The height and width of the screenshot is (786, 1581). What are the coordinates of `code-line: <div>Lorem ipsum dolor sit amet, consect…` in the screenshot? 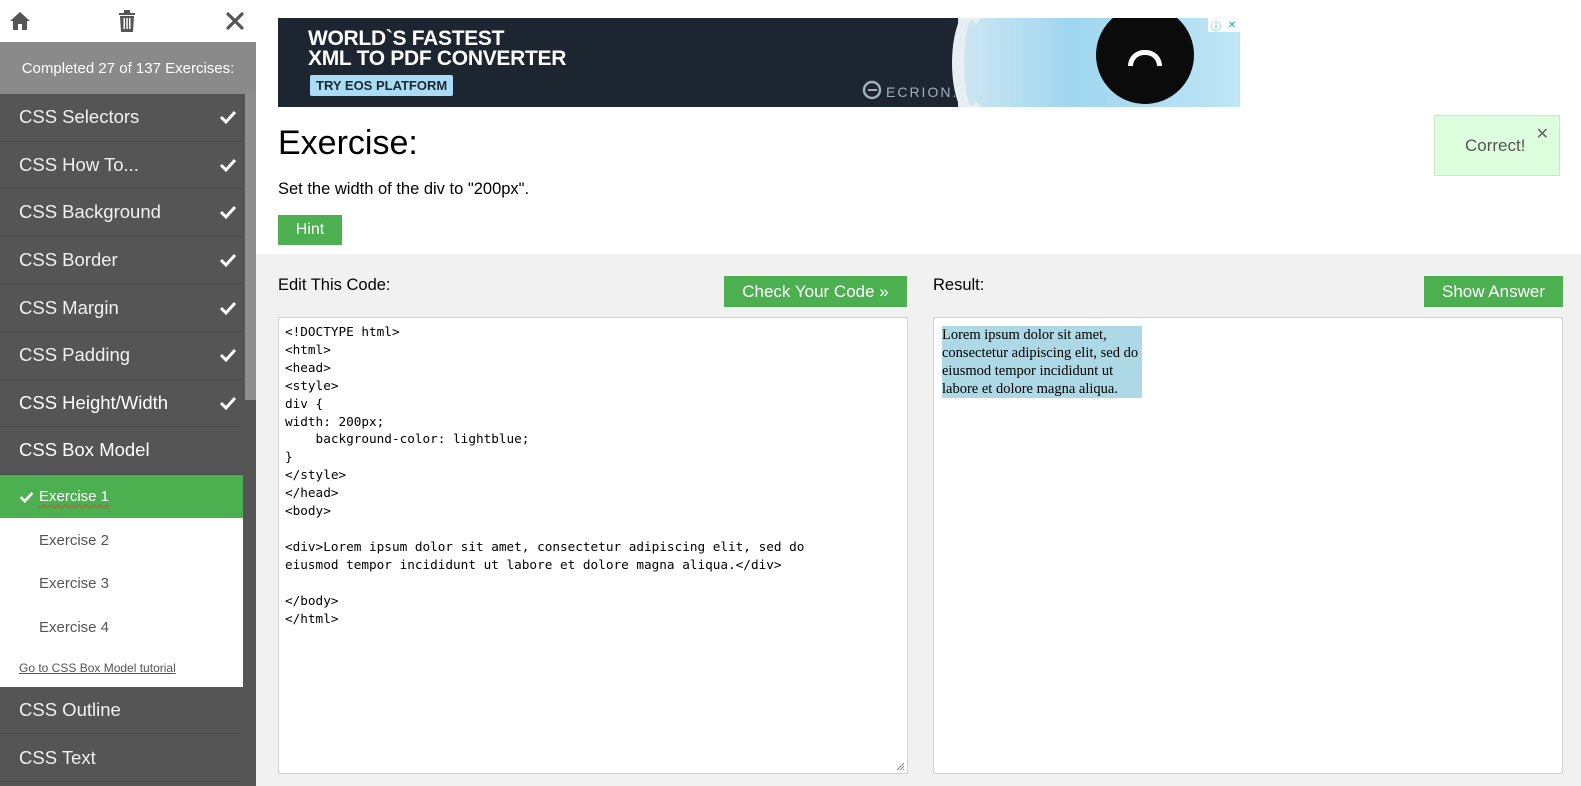 It's located at (545, 546).